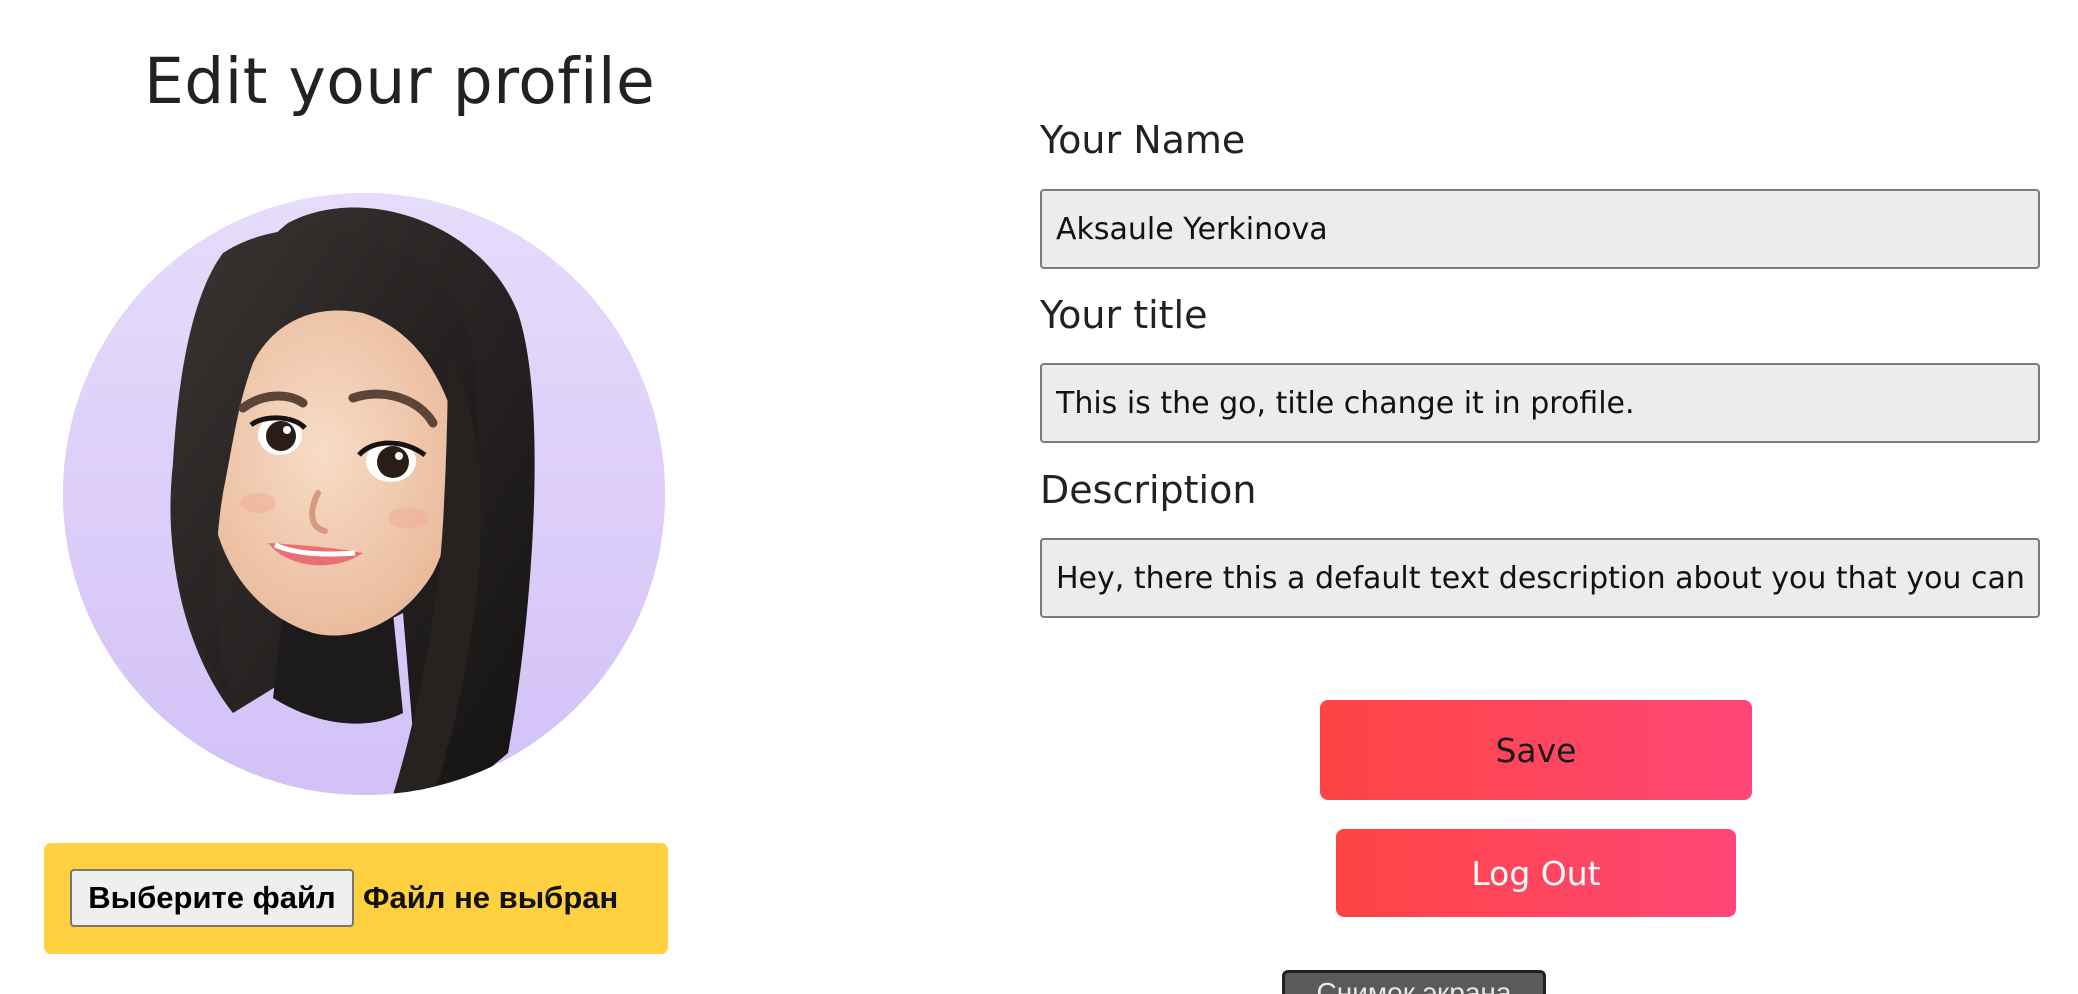 The height and width of the screenshot is (994, 2078). What do you see at coordinates (491, 897) in the screenshot?
I see `file-status-text: Файл не выбран` at bounding box center [491, 897].